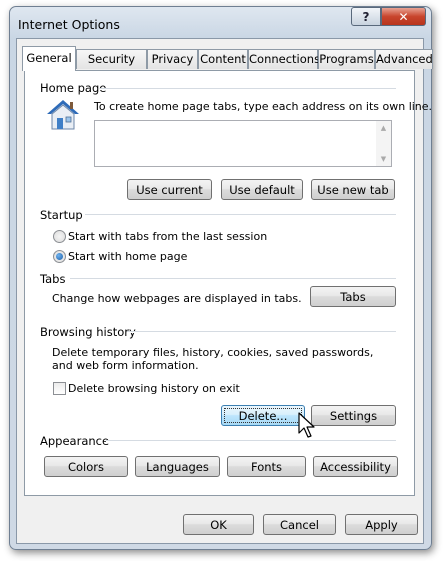 The height and width of the screenshot is (561, 443). Describe the element at coordinates (355, 466) in the screenshot. I see `accessibility-button: Accessibility` at that location.